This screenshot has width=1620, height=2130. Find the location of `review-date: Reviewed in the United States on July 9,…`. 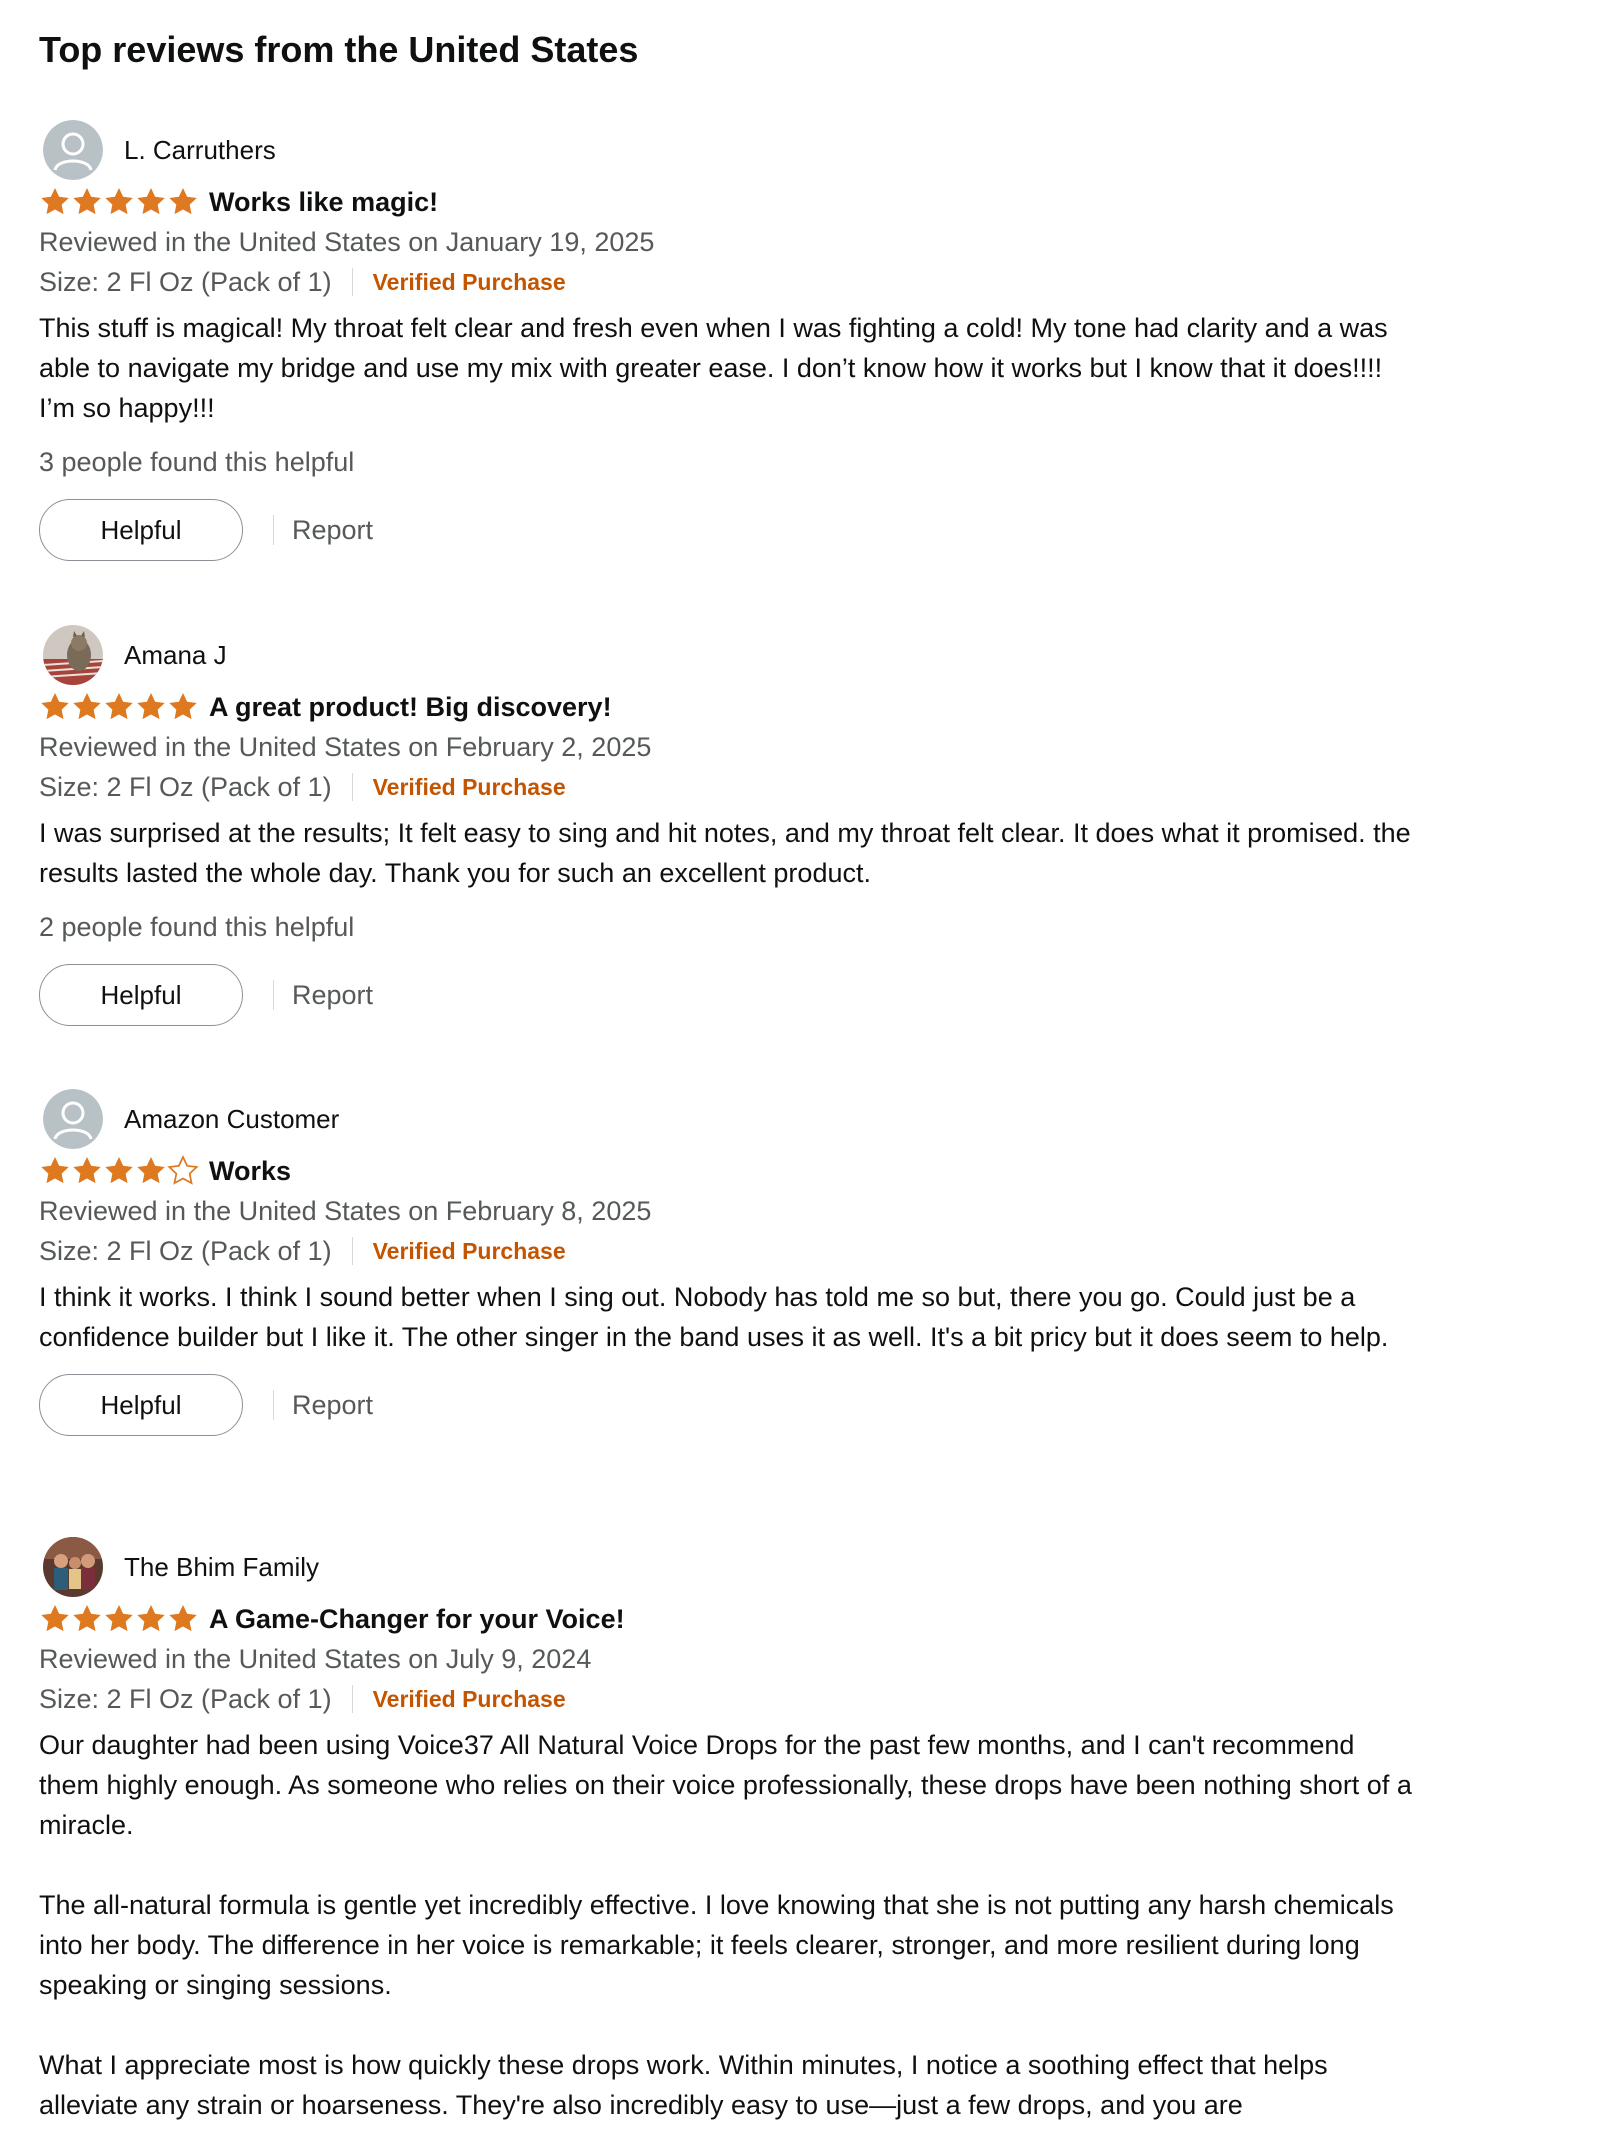

review-date: Reviewed in the United States on July 9,… is located at coordinates (315, 1659).